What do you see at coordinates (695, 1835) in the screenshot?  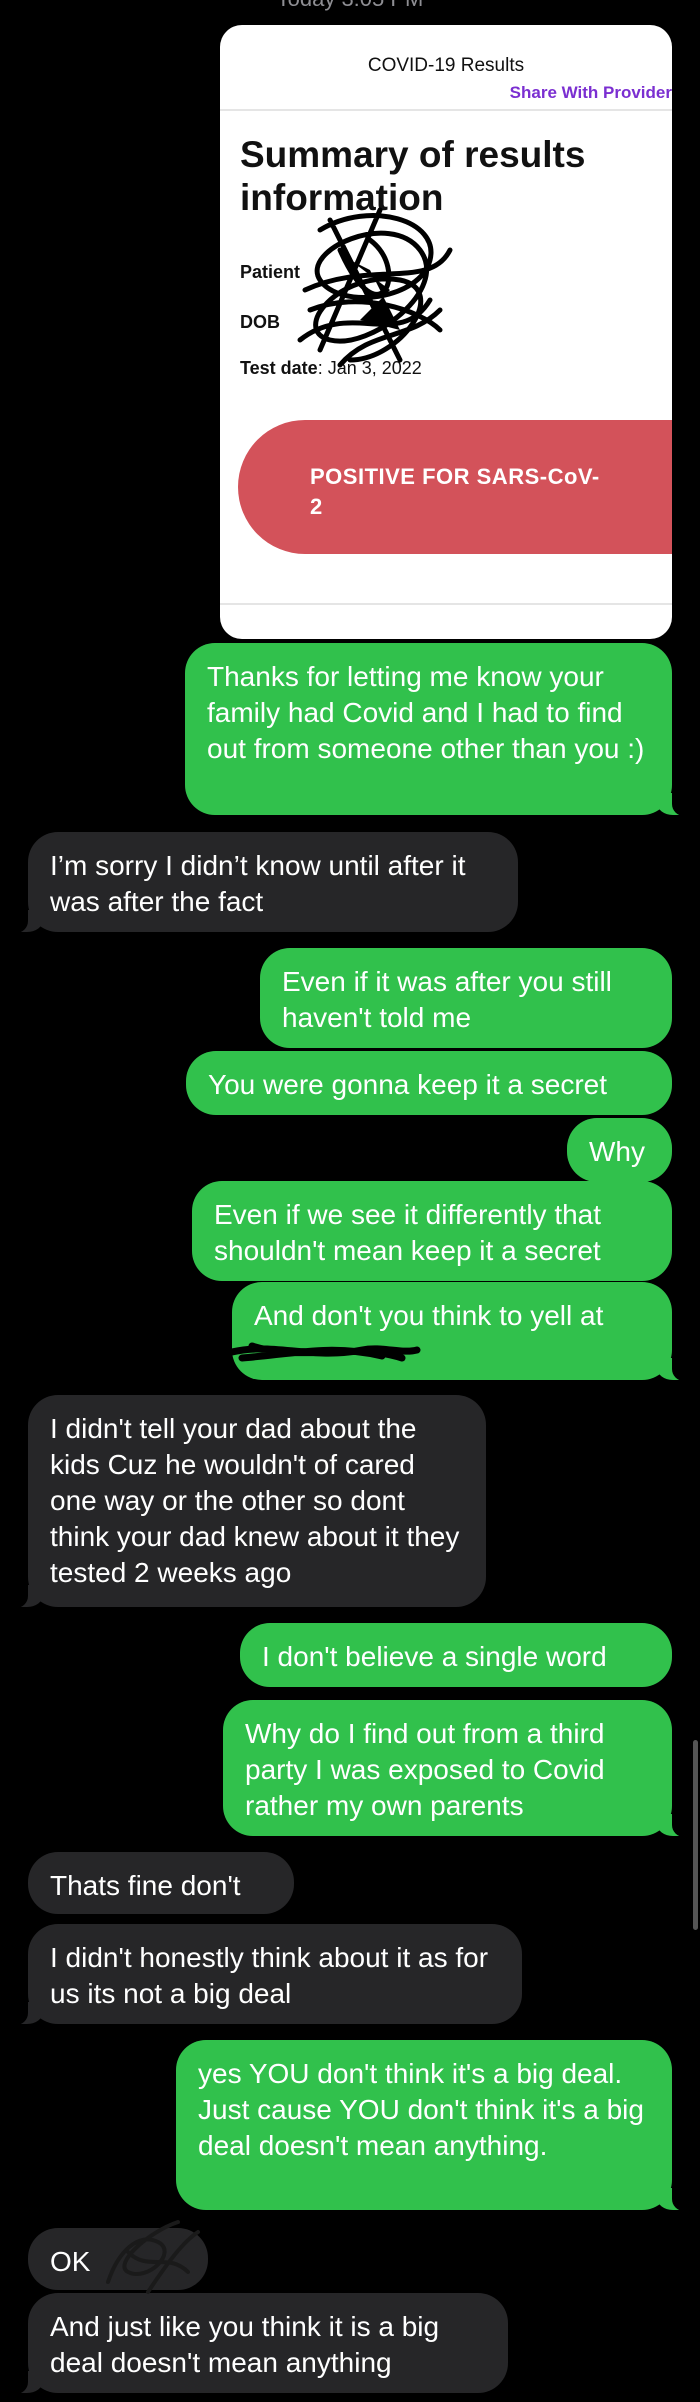 I see `scrollbar` at bounding box center [695, 1835].